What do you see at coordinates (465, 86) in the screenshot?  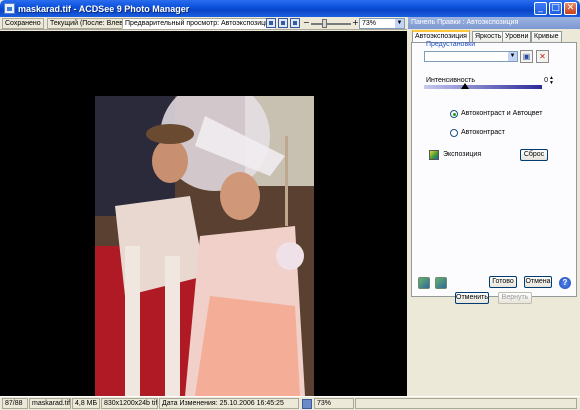 I see `intensity-slider-thumb` at bounding box center [465, 86].